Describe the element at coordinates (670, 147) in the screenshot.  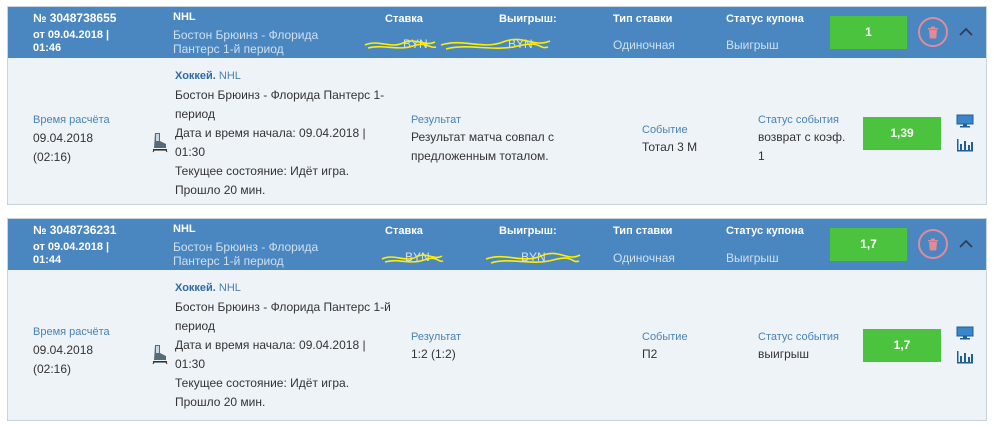
I see `event-value: Тотал 3 М` at that location.